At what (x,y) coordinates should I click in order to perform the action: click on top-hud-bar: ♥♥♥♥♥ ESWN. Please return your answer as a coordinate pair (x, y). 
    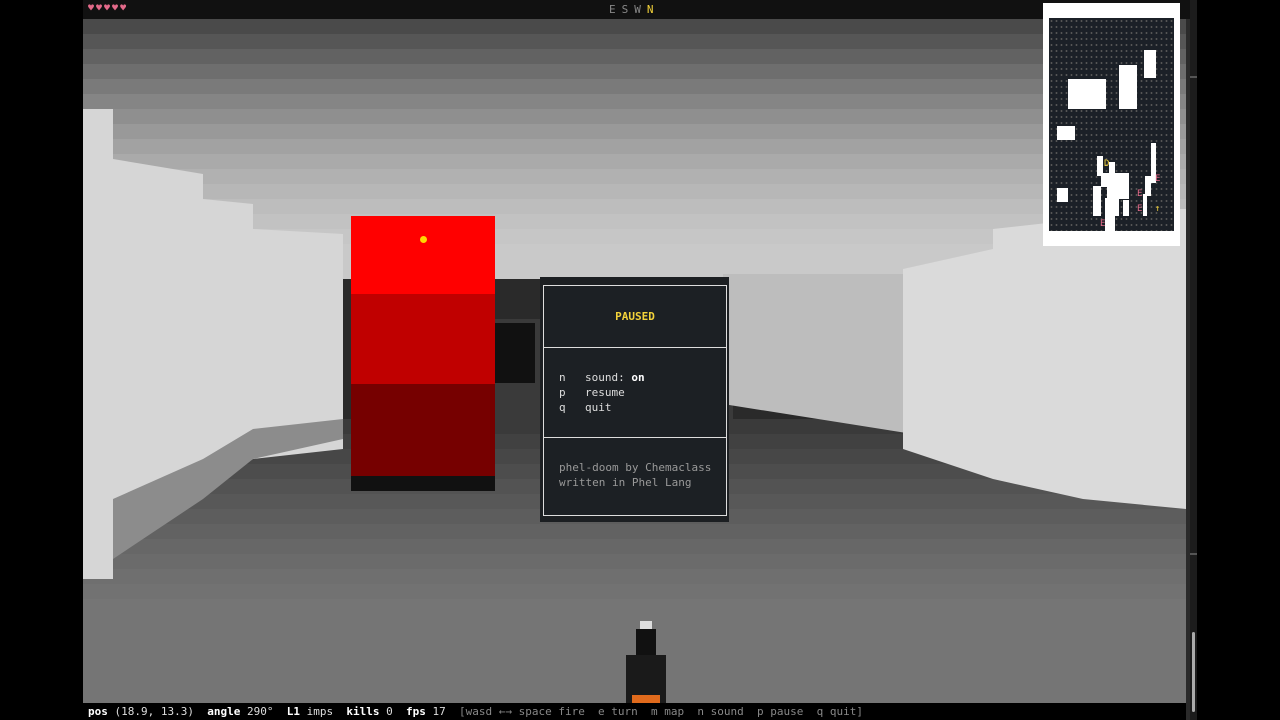
    Looking at the image, I should click on (640, 9).